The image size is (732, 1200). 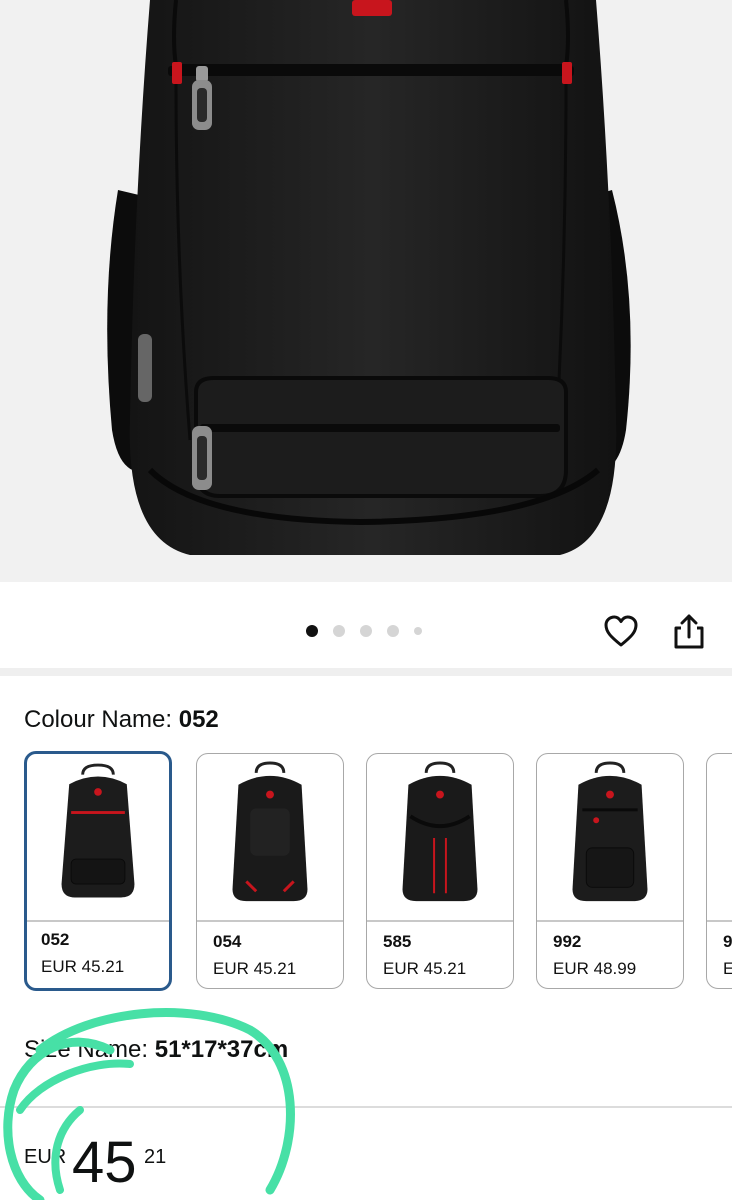 What do you see at coordinates (198, 719) in the screenshot?
I see `colour-name-value: 052` at bounding box center [198, 719].